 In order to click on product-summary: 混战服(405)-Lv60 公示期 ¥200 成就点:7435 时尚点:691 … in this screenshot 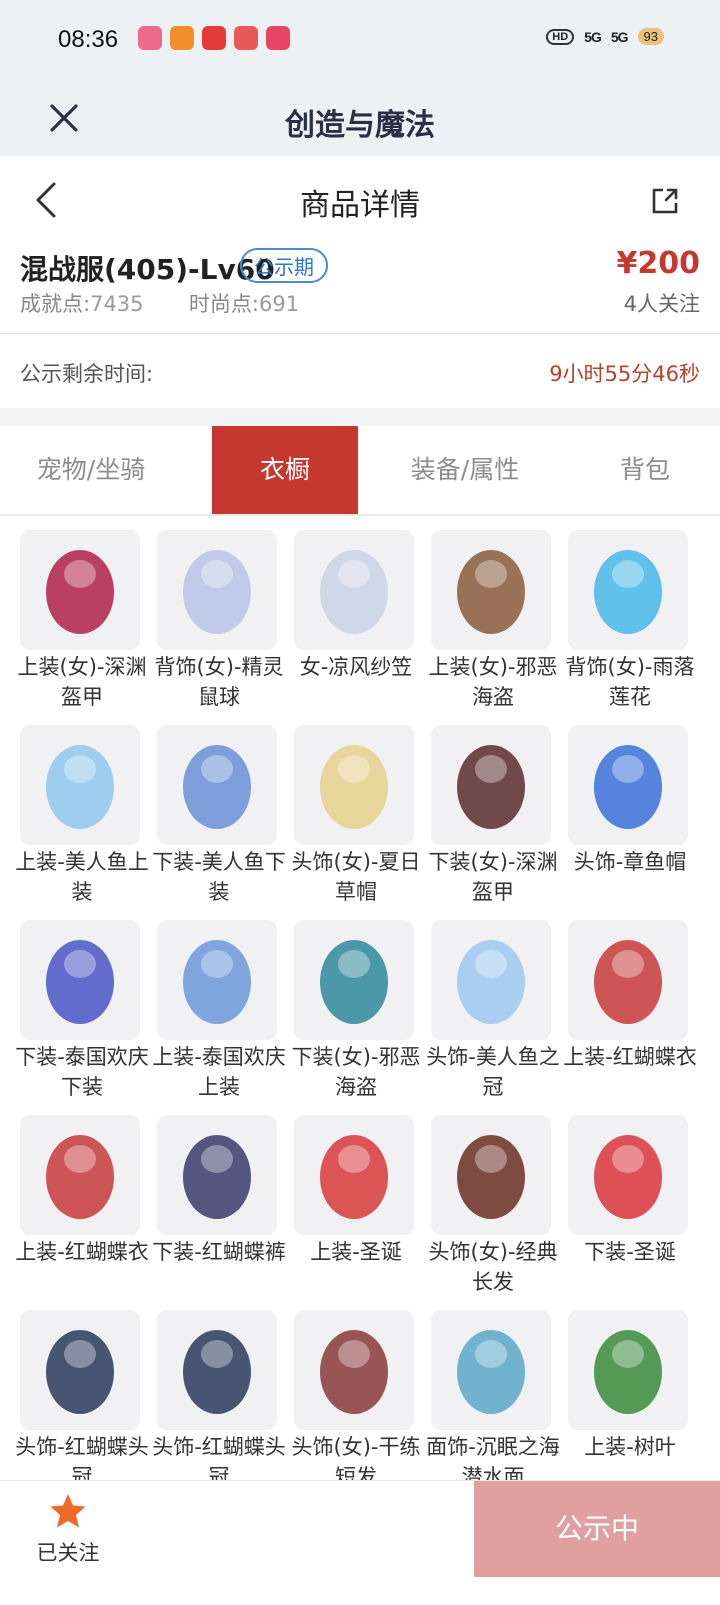, I will do `click(360, 291)`.